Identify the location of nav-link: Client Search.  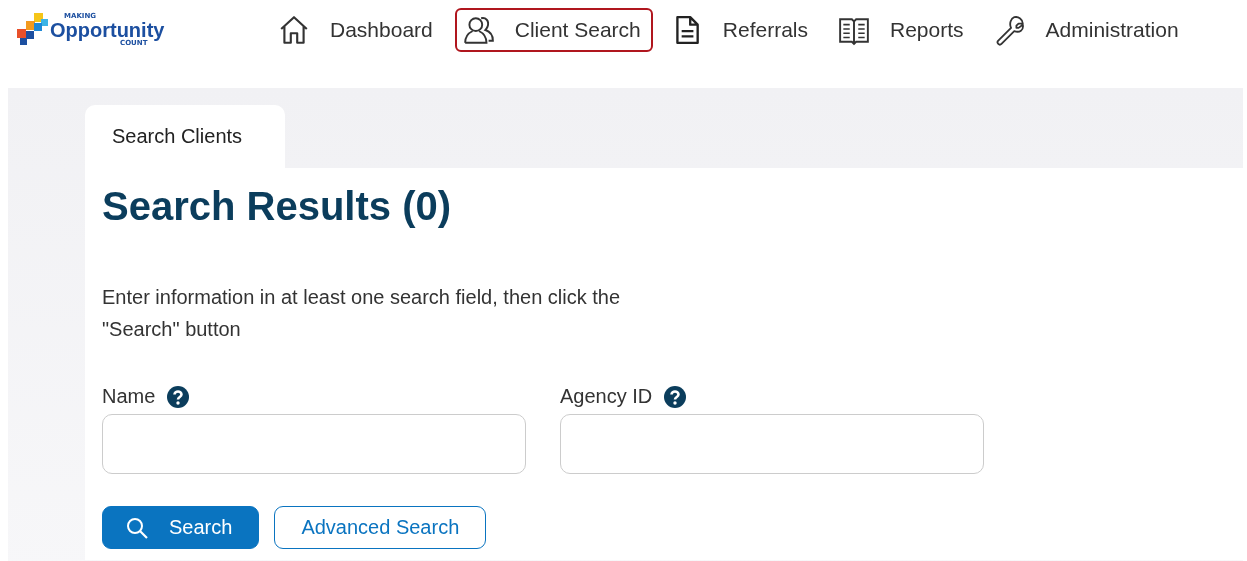
(553, 30).